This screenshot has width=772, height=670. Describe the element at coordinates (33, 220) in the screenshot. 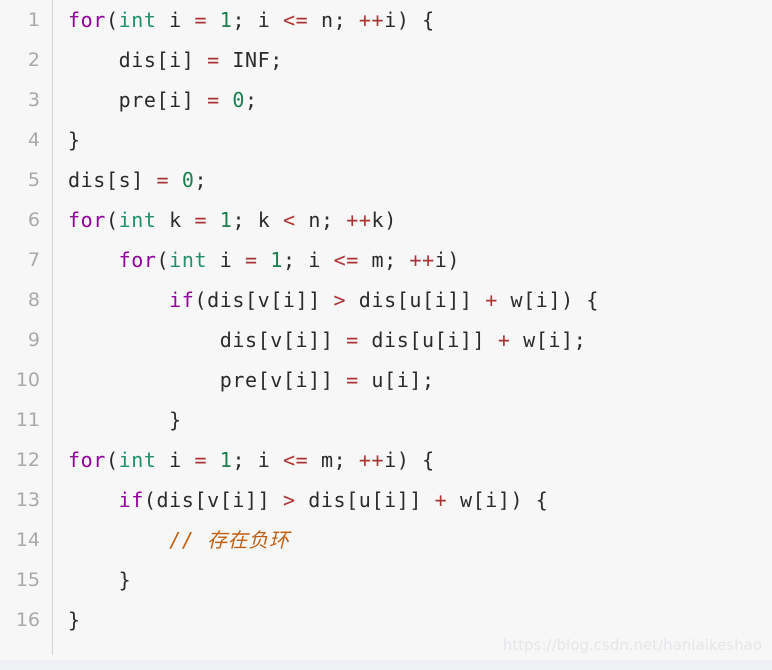

I see `line-number: 6` at that location.